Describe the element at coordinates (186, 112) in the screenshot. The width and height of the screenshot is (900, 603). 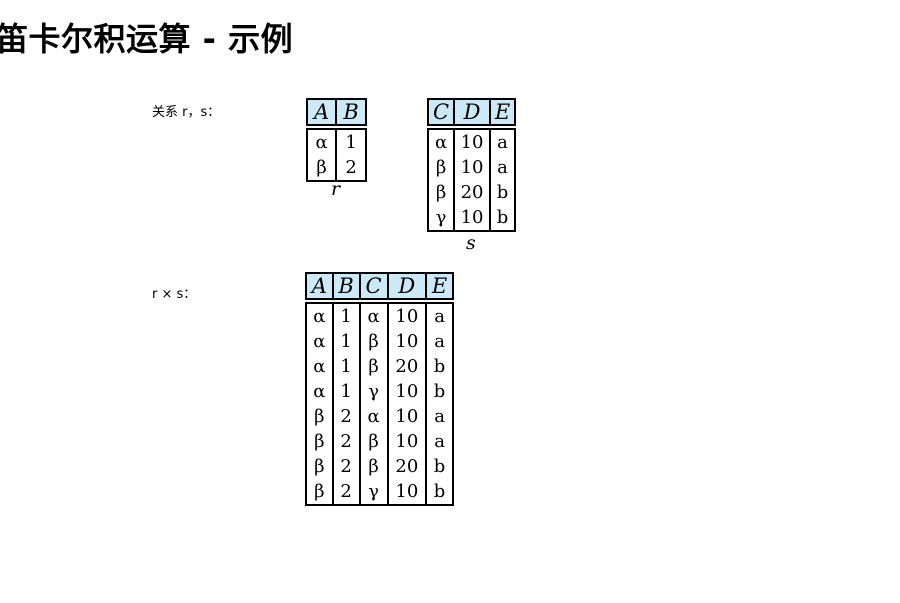
I see `label-relations-r-s: 关系 r，s：` at that location.